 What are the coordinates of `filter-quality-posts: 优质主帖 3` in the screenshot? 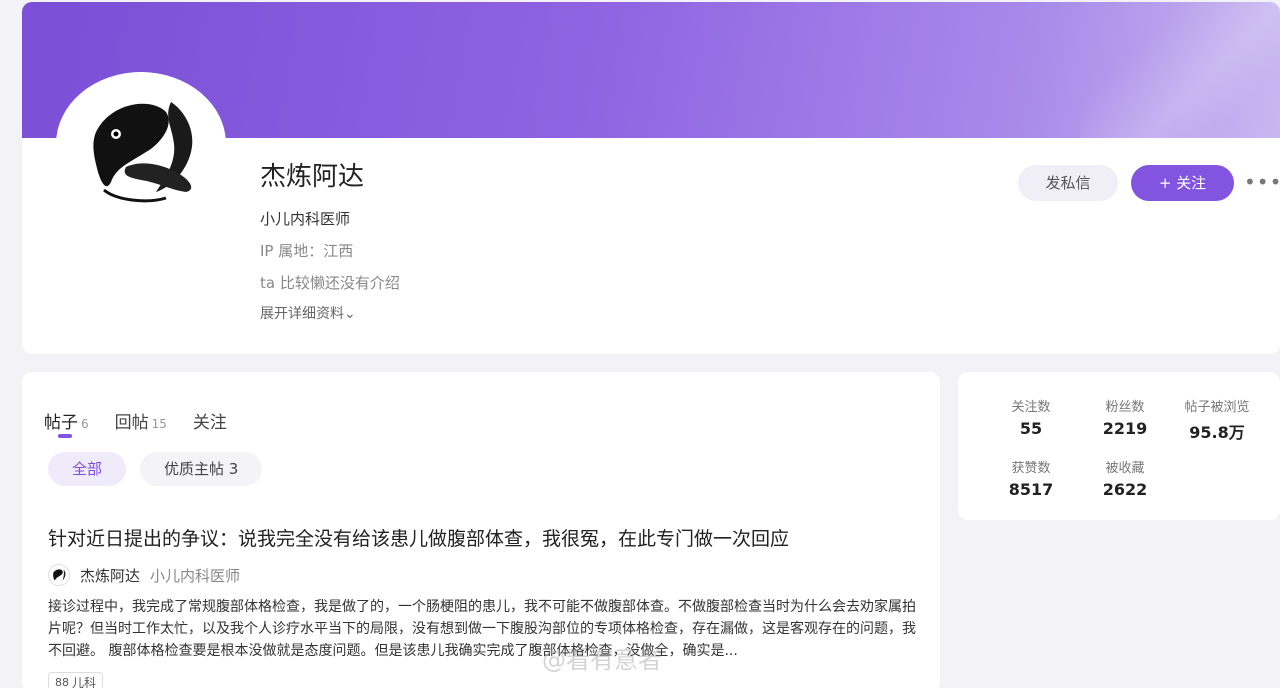 It's located at (201, 469).